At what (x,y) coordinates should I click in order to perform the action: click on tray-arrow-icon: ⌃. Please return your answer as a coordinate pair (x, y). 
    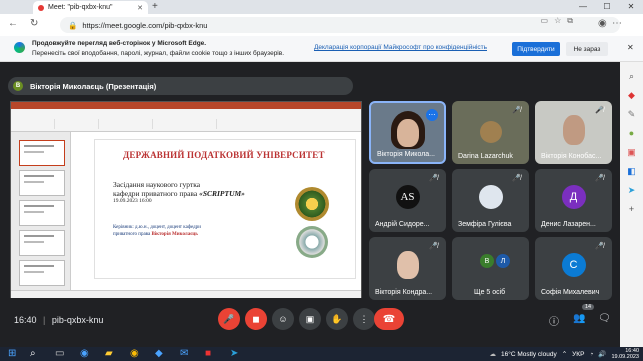
    Looking at the image, I should click on (564, 354).